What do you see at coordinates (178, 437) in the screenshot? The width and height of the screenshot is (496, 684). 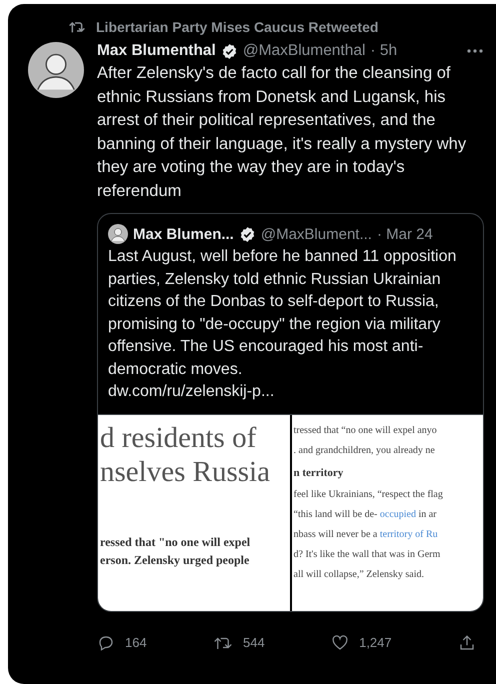 I see `article-text-line: d residents of` at bounding box center [178, 437].